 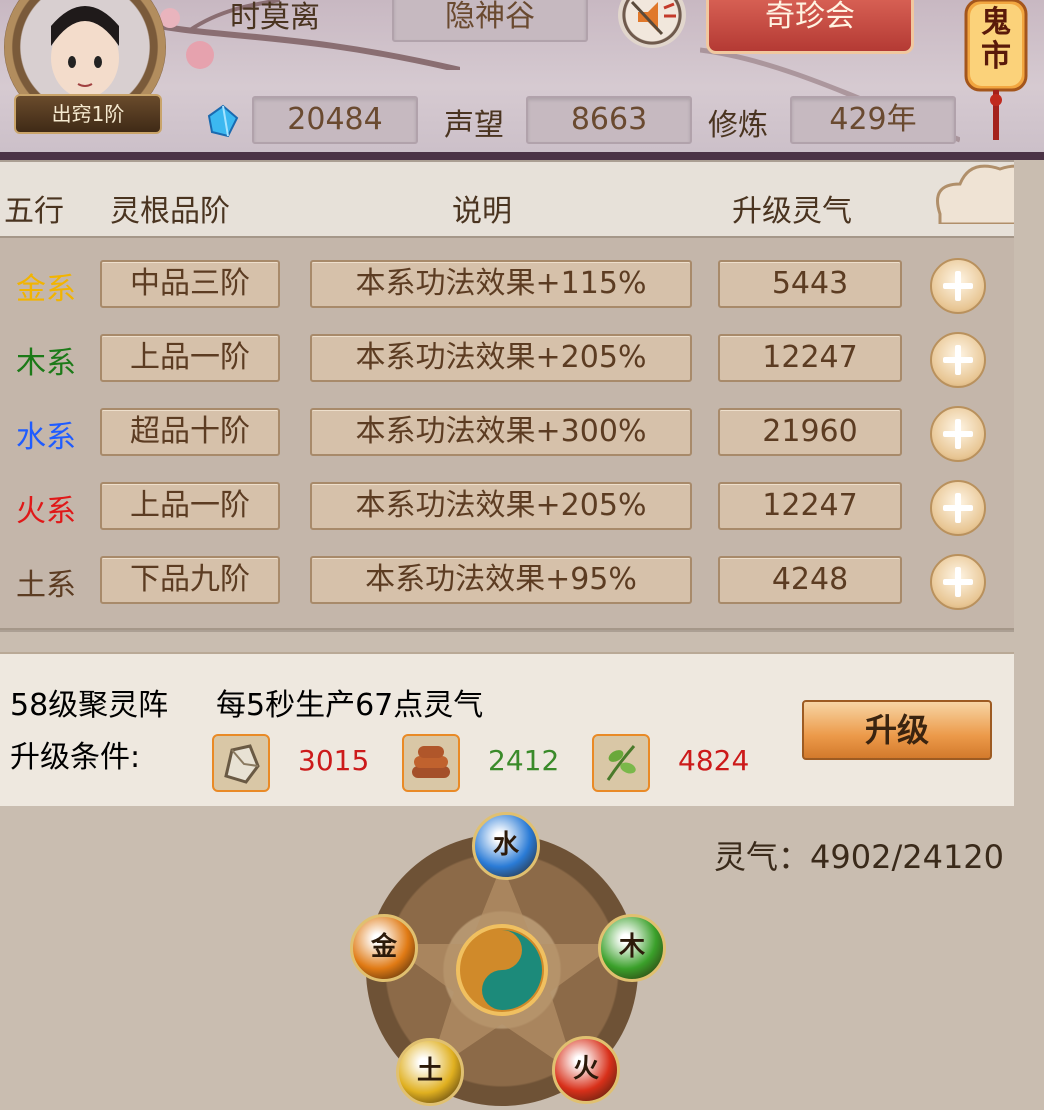 What do you see at coordinates (334, 760) in the screenshot?
I see `ore-requirement: 3015` at bounding box center [334, 760].